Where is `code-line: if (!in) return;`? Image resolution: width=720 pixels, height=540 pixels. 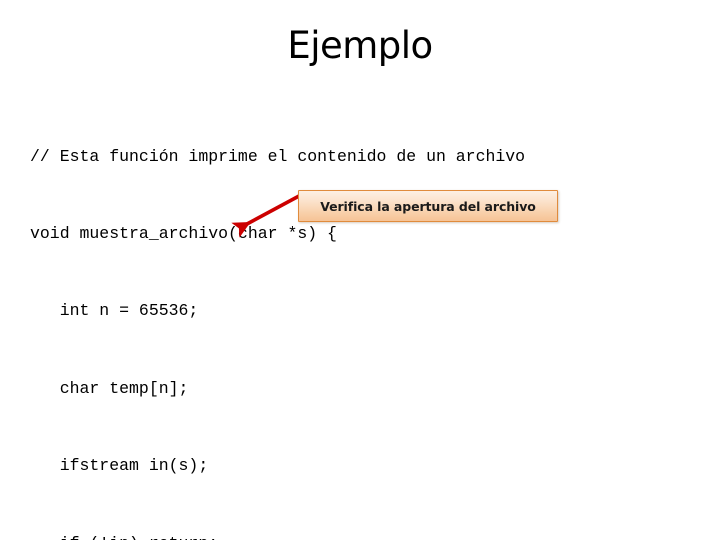 code-line: if (!in) return; is located at coordinates (360, 535).